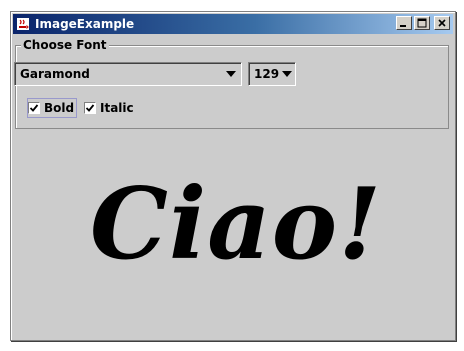 The width and height of the screenshot is (464, 351). What do you see at coordinates (59, 108) in the screenshot?
I see `bold-label: Bold` at bounding box center [59, 108].